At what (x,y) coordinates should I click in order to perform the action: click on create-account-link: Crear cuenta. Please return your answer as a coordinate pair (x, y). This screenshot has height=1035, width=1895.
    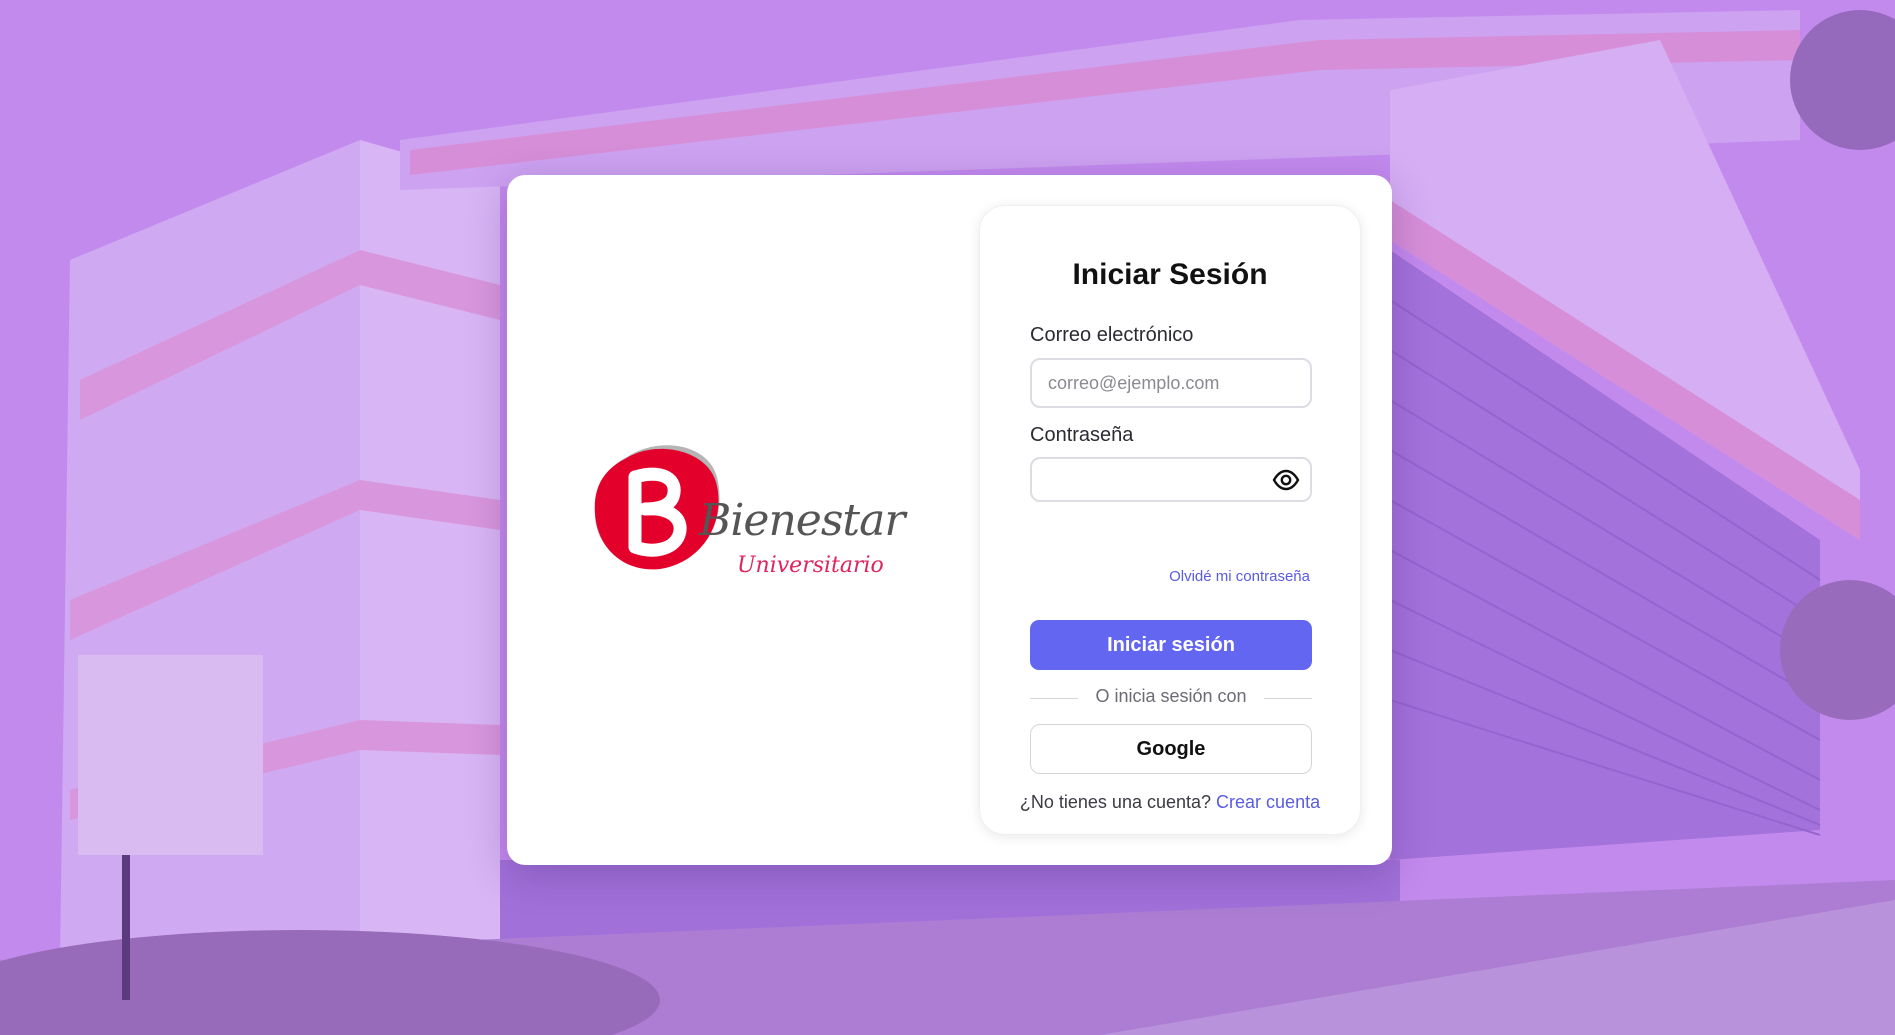
    Looking at the image, I should click on (1268, 802).